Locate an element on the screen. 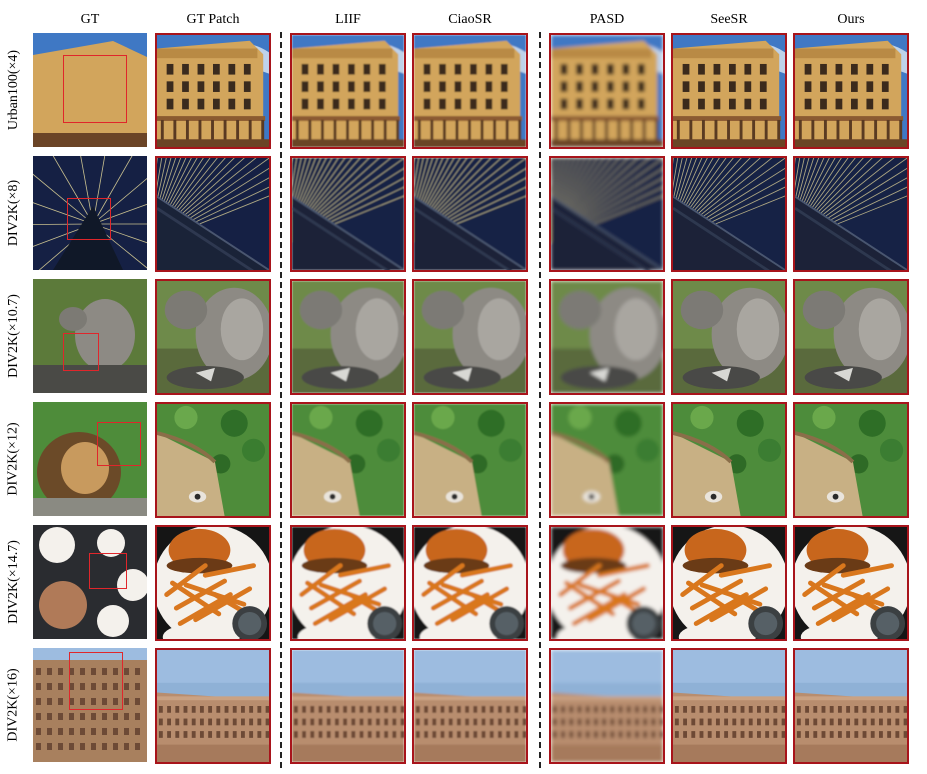  column-header-ciaosr: CiaoSR is located at coordinates (470, 19).